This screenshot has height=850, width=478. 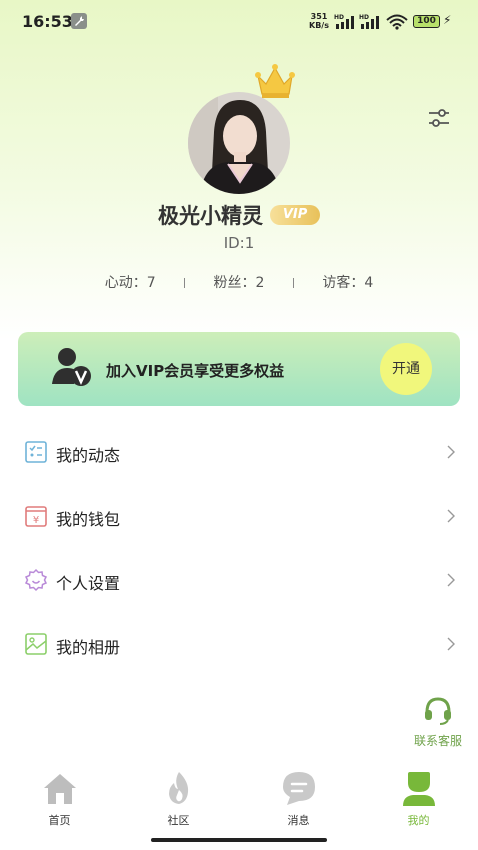 What do you see at coordinates (79, 21) in the screenshot?
I see `wrench-icon` at bounding box center [79, 21].